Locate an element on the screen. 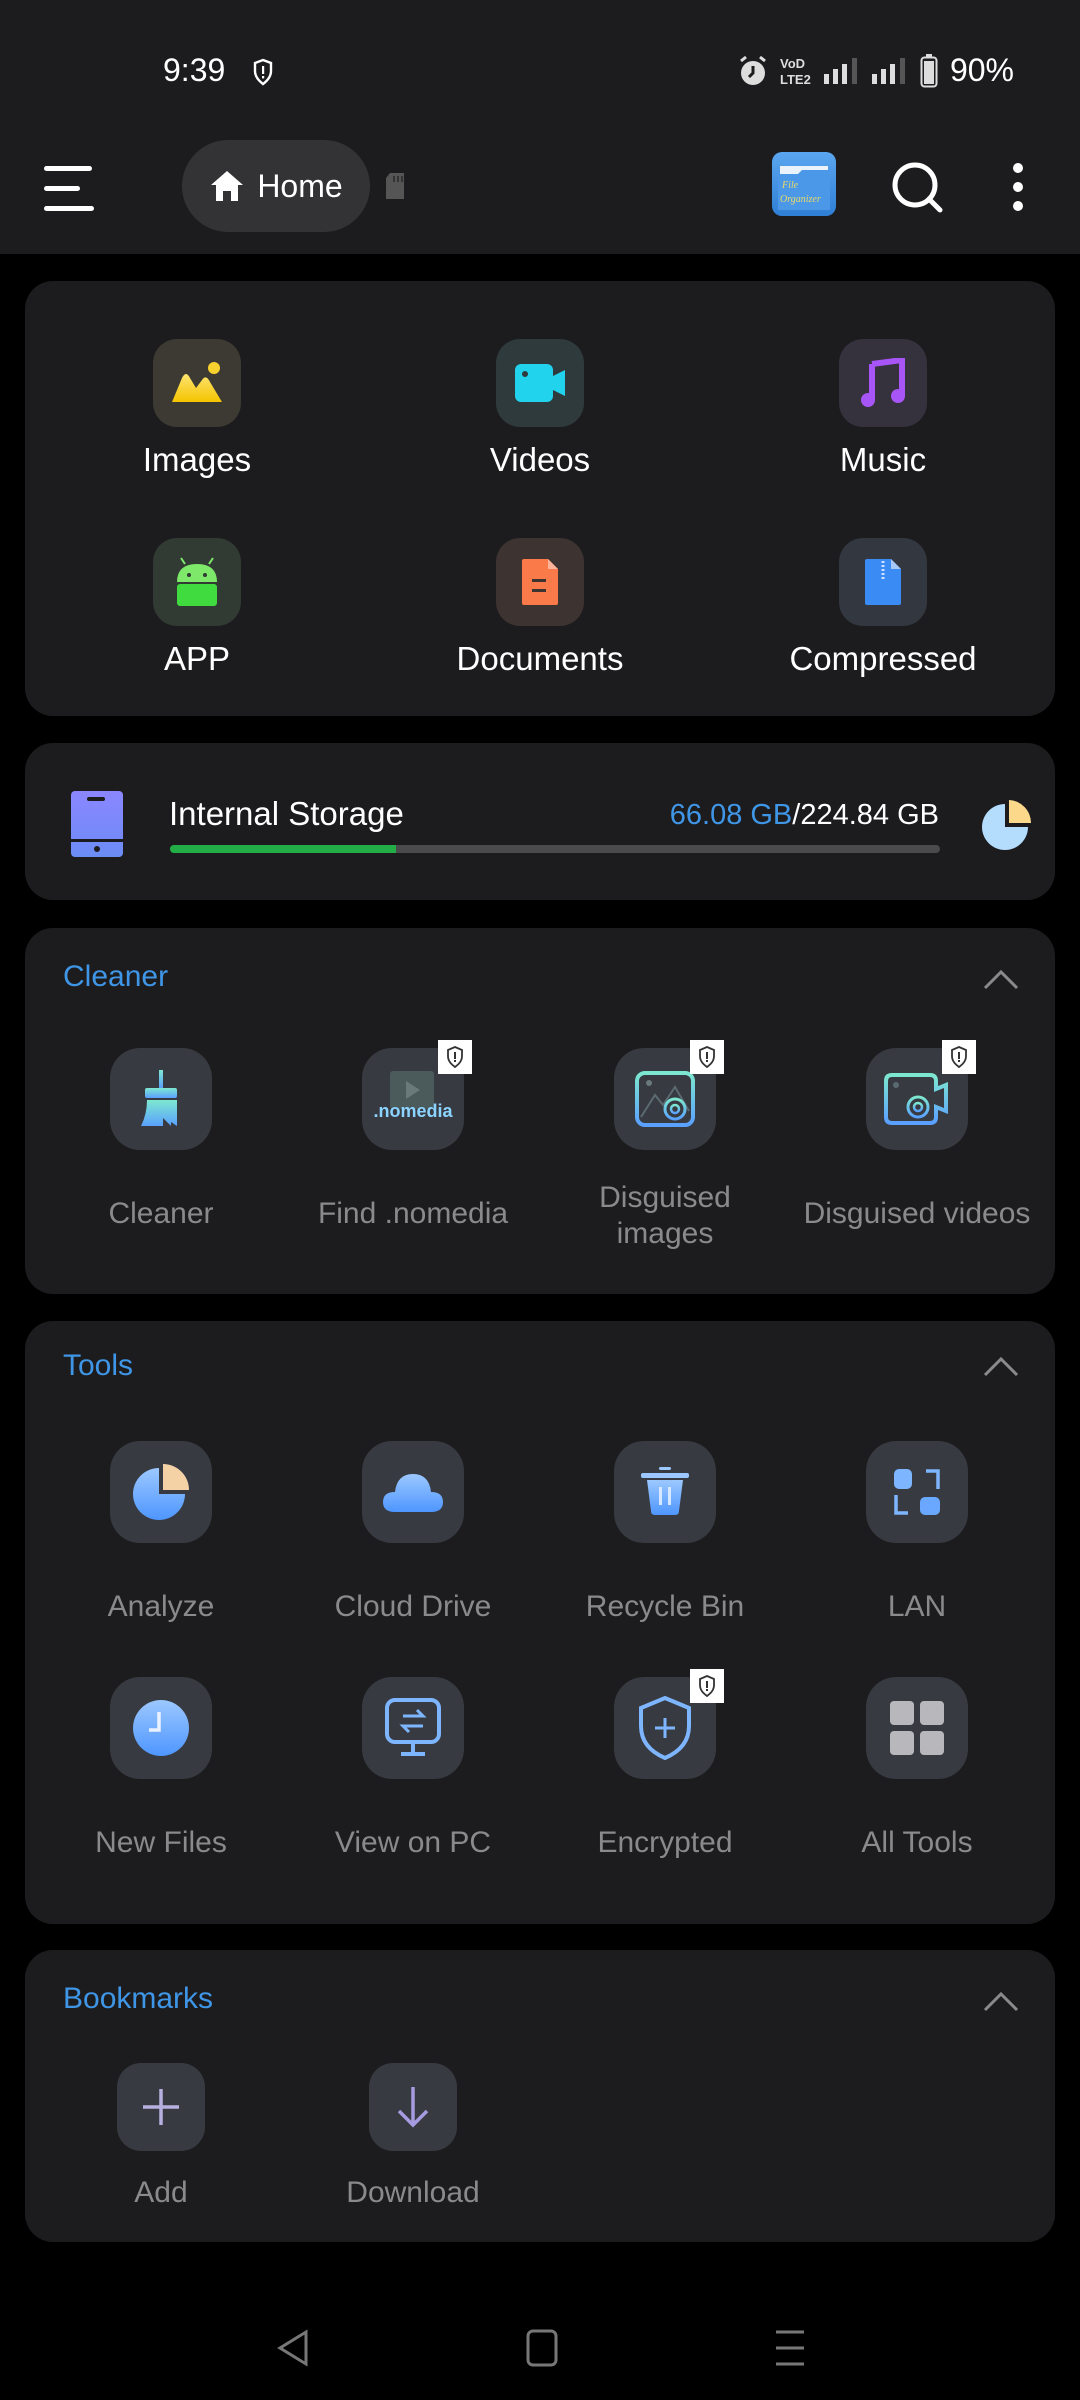 This screenshot has height=2400, width=1080. trash-icon is located at coordinates (665, 1491).